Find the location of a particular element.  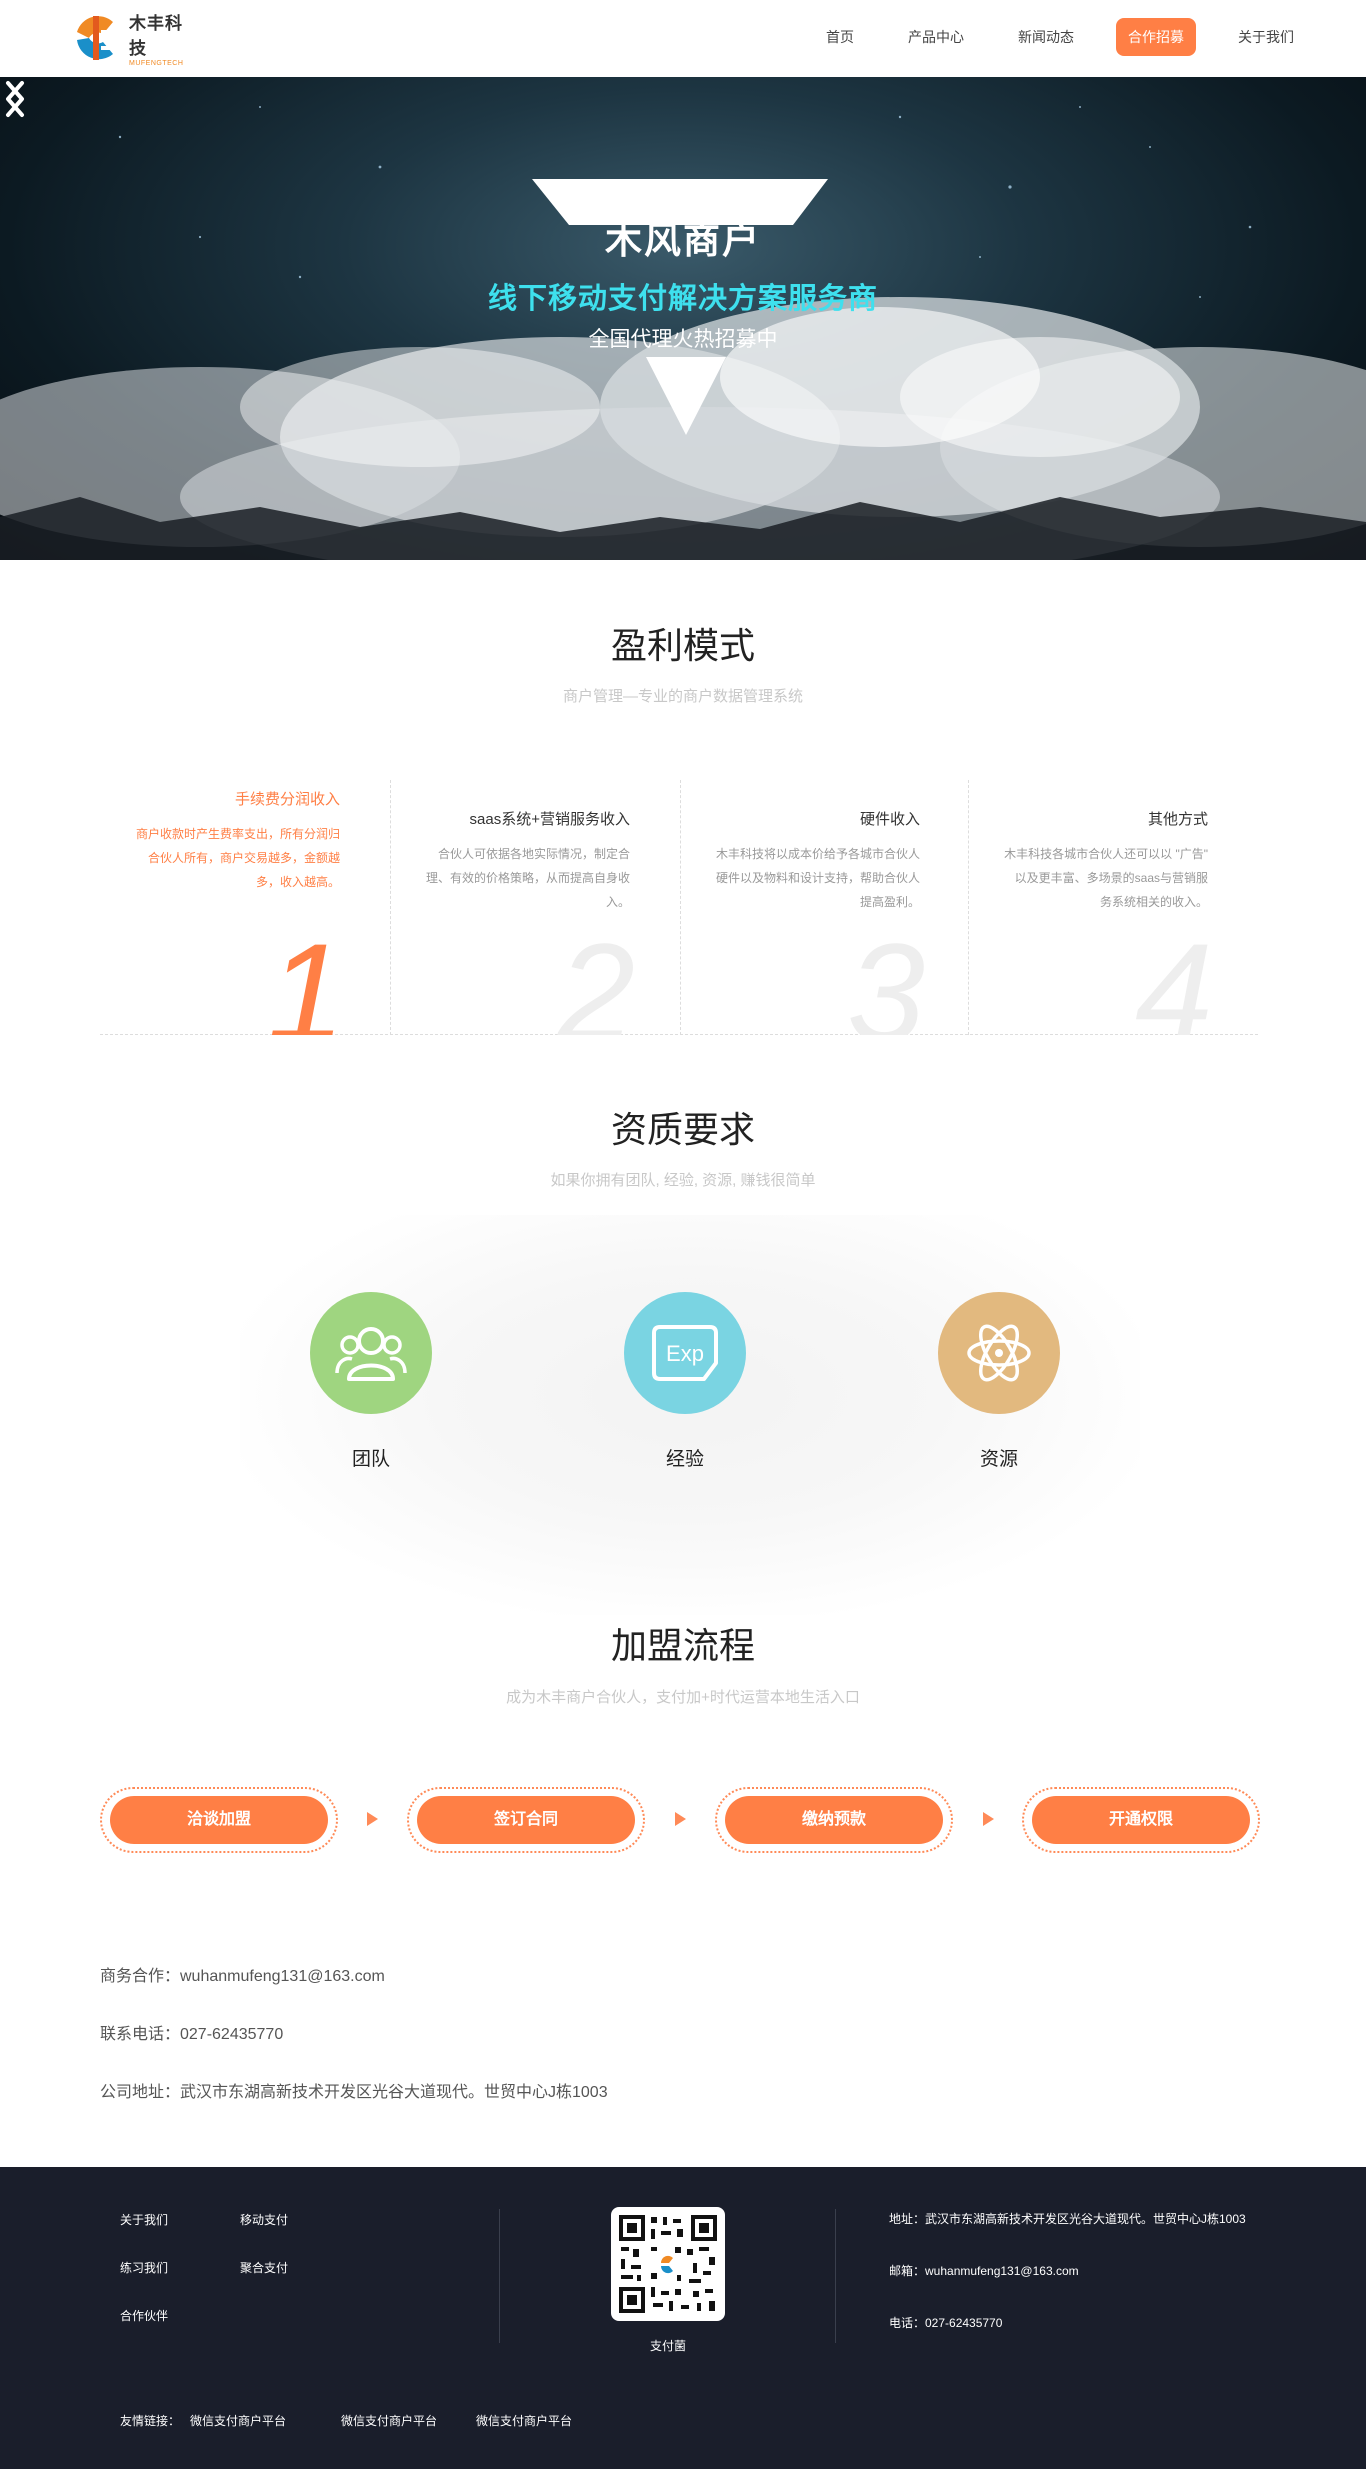

process-section-subtitle: 成为木丰商户合伙人，支付加+时代运营本地生活入口 is located at coordinates (683, 1697).